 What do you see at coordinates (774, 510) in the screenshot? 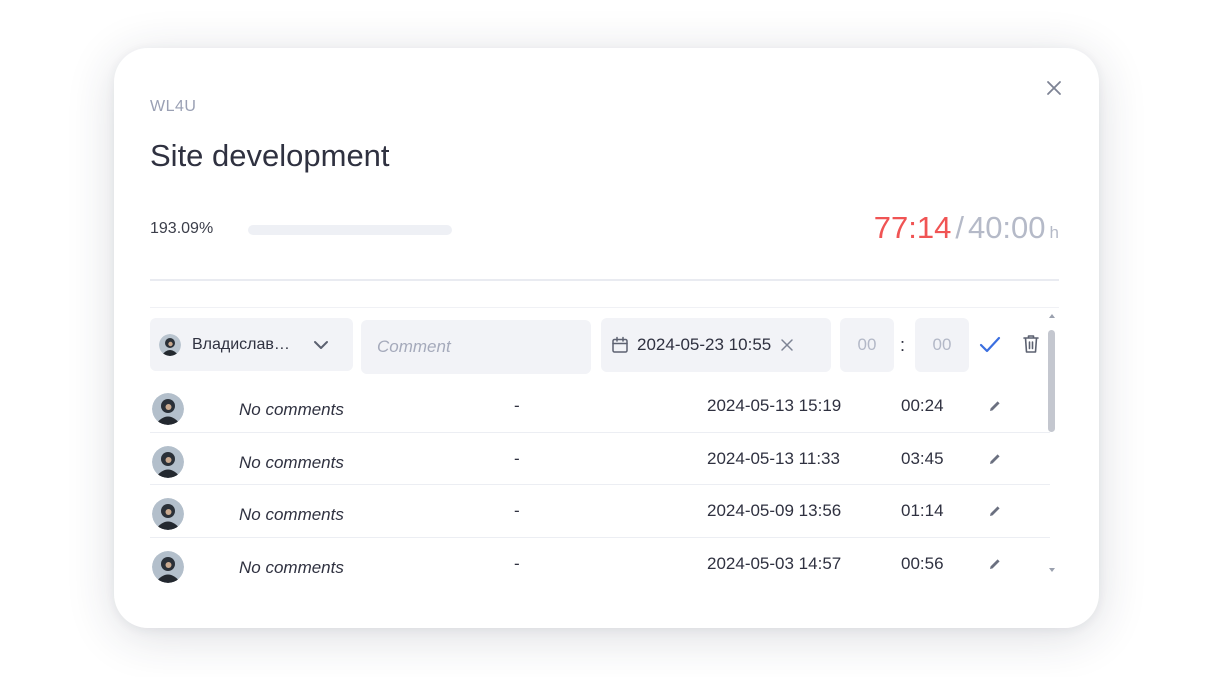
I see `entry-date: 2024-05-09 13:56` at bounding box center [774, 510].